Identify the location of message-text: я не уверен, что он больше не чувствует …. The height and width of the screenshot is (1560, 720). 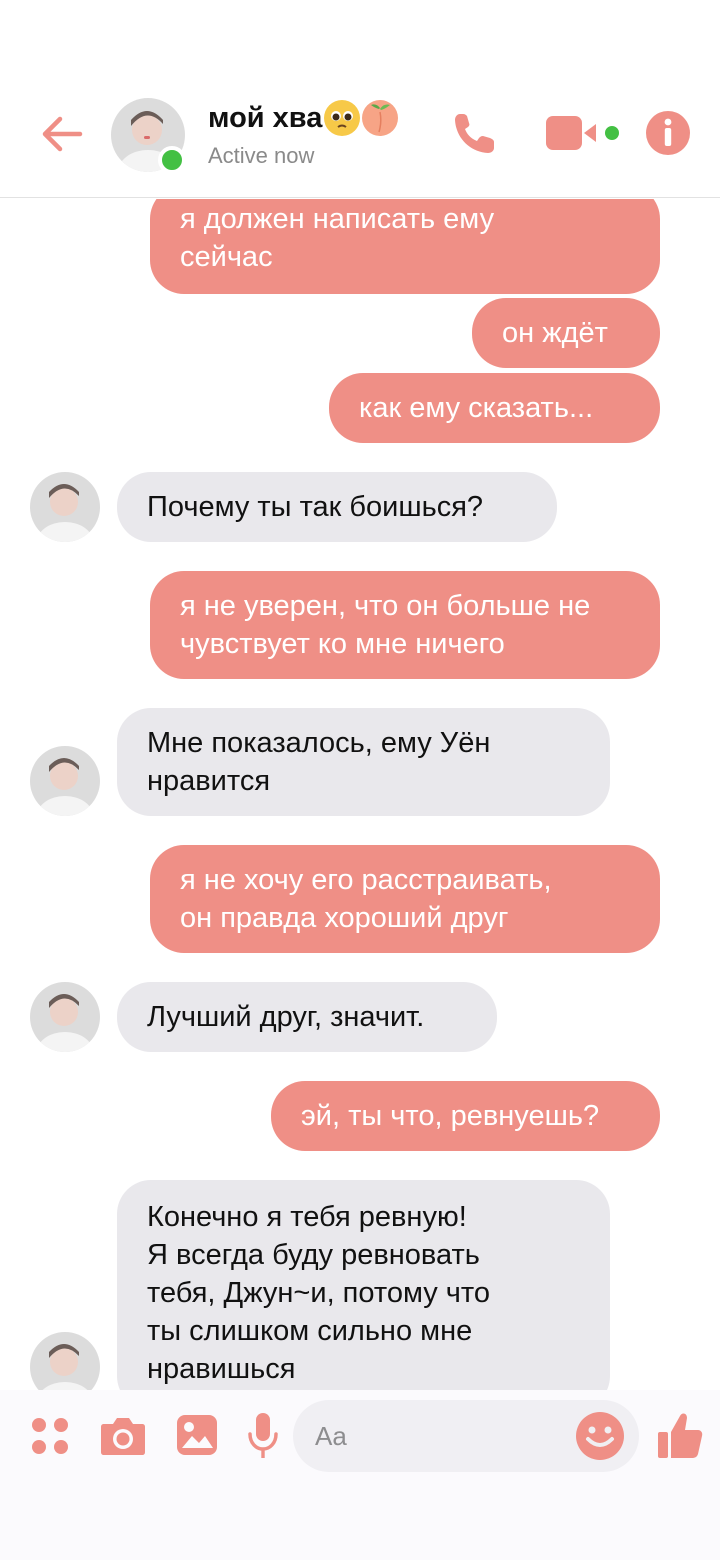
(385, 625).